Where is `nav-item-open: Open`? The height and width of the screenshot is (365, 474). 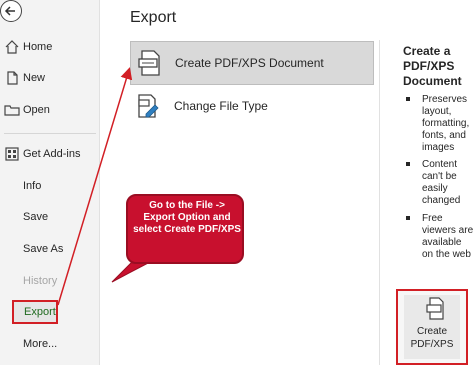 nav-item-open: Open is located at coordinates (49, 110).